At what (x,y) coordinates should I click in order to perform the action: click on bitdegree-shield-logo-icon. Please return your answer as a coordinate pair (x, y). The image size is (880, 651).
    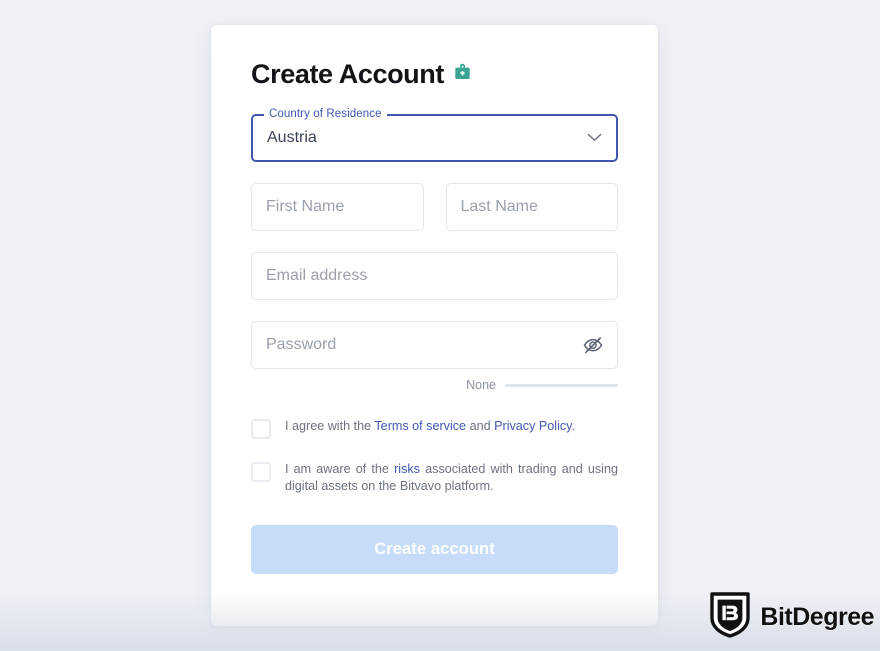
    Looking at the image, I should click on (730, 617).